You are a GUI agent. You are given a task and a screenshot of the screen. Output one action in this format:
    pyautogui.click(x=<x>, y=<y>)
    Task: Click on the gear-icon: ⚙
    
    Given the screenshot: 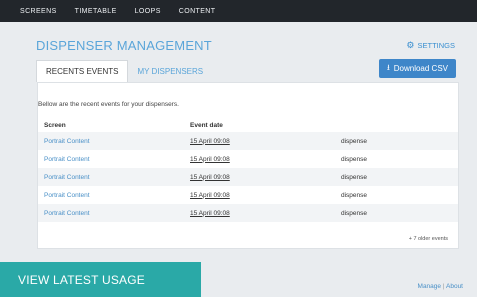 What is the action you would take?
    pyautogui.click(x=410, y=45)
    